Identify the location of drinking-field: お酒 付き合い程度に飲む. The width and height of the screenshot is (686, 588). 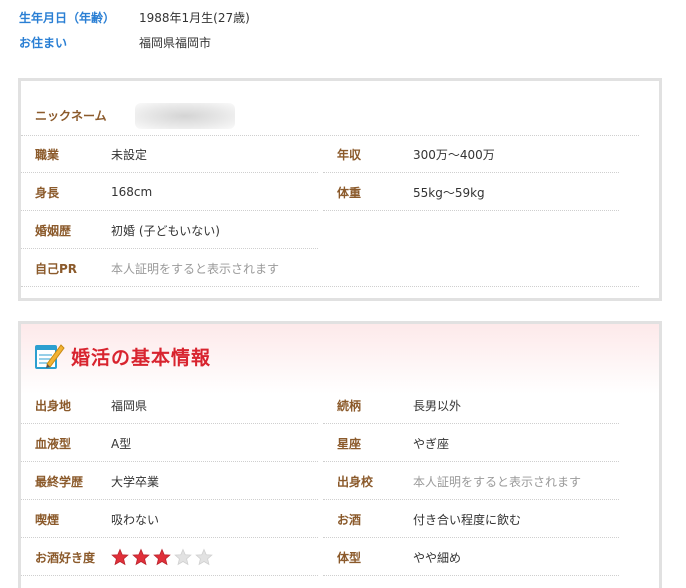
(471, 519).